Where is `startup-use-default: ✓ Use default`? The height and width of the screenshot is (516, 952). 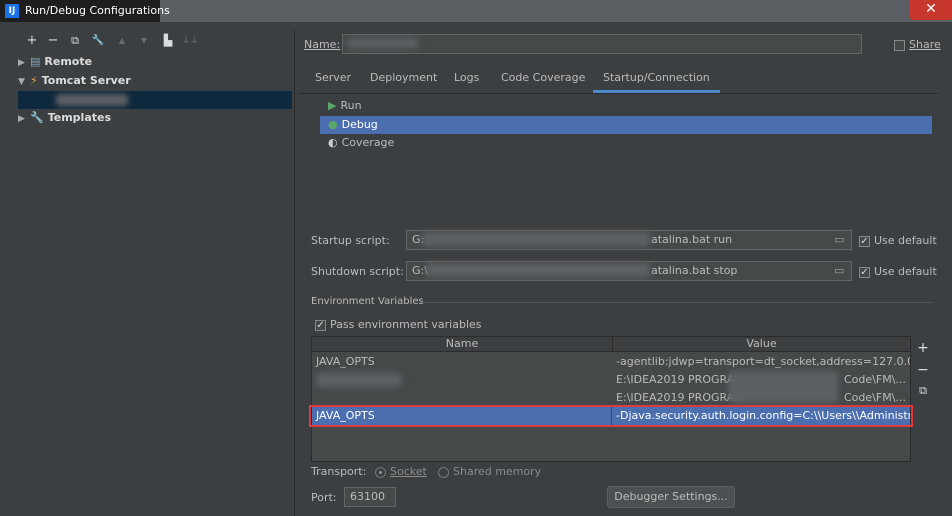
startup-use-default: ✓ Use default is located at coordinates (898, 240).